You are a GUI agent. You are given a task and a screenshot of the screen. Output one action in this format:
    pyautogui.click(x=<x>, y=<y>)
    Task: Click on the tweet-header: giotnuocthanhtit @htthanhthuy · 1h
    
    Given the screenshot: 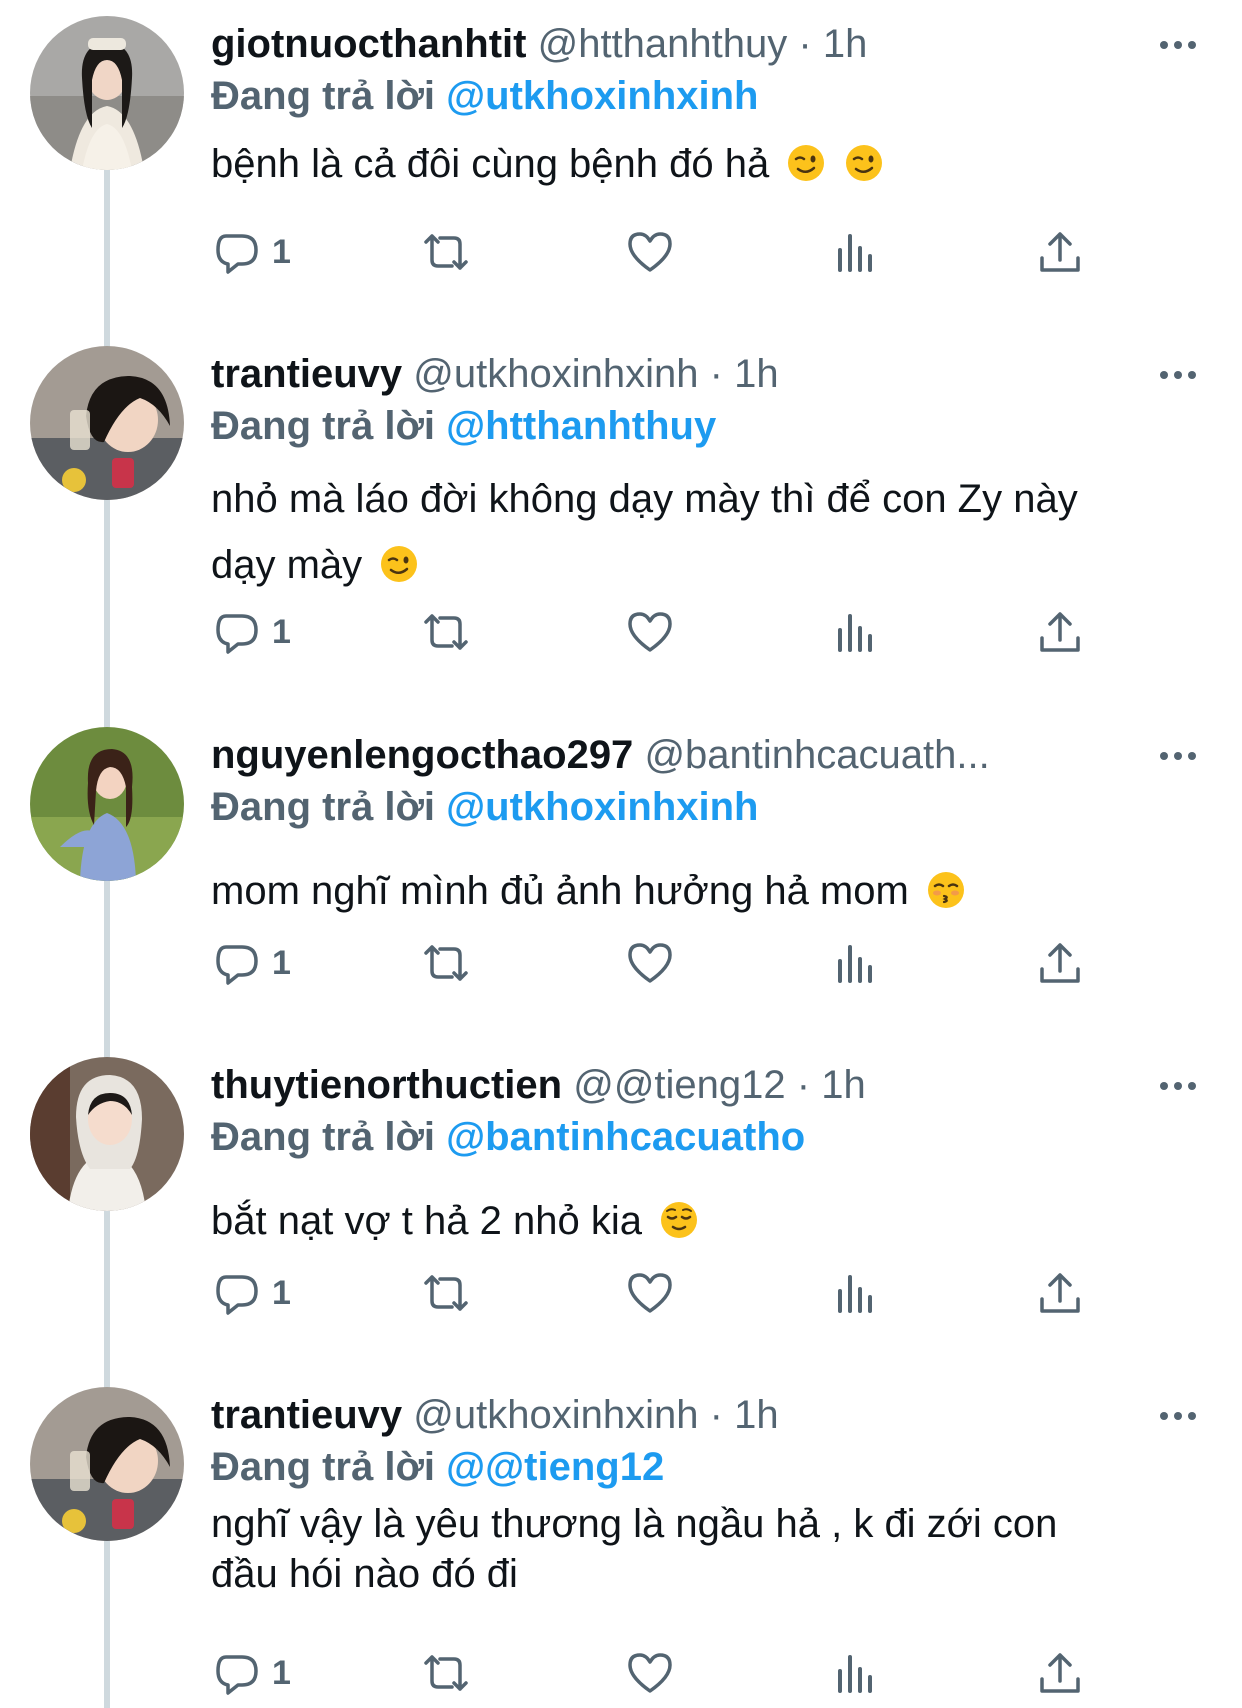 What is the action you would take?
    pyautogui.click(x=539, y=44)
    